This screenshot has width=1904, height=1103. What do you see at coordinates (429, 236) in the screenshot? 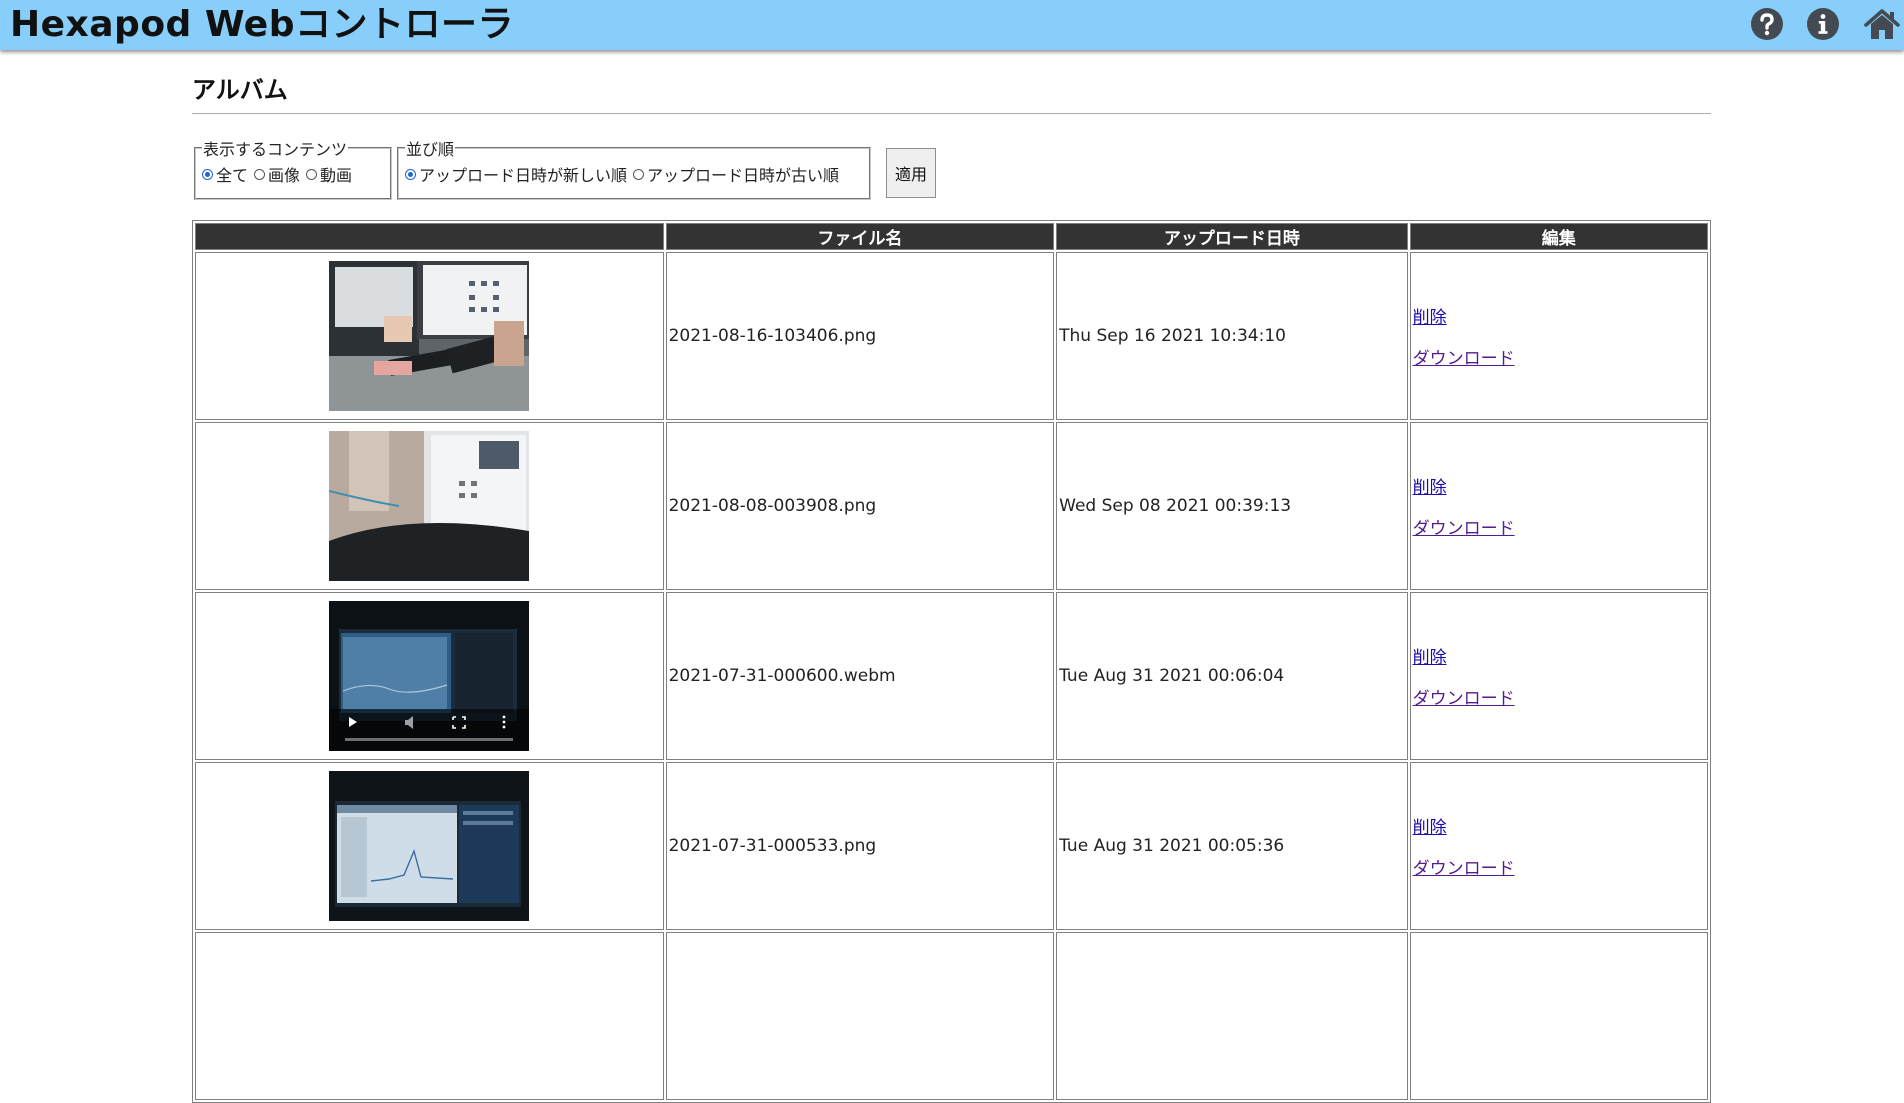
I see `column-header-thumbnail` at bounding box center [429, 236].